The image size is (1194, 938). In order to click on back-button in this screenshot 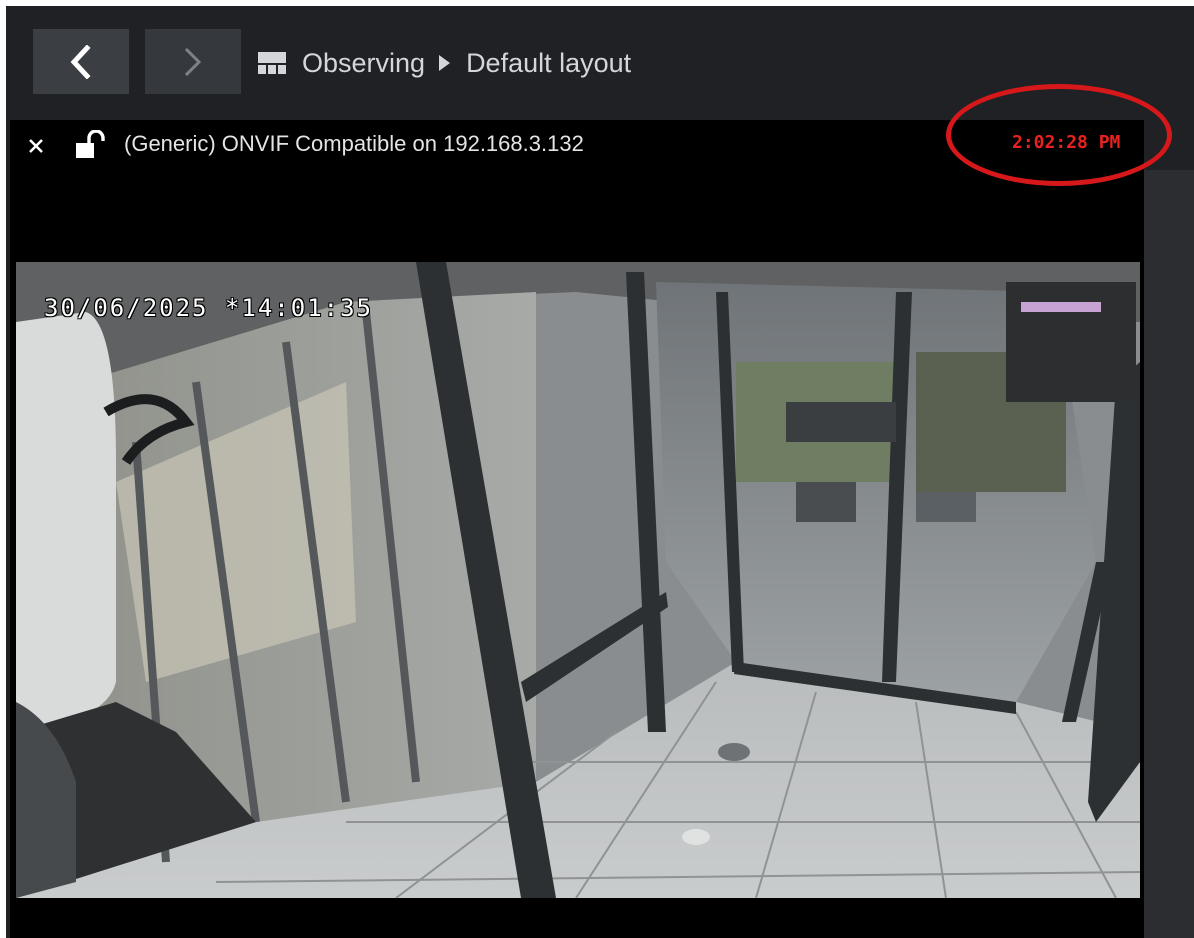, I will do `click(81, 61)`.